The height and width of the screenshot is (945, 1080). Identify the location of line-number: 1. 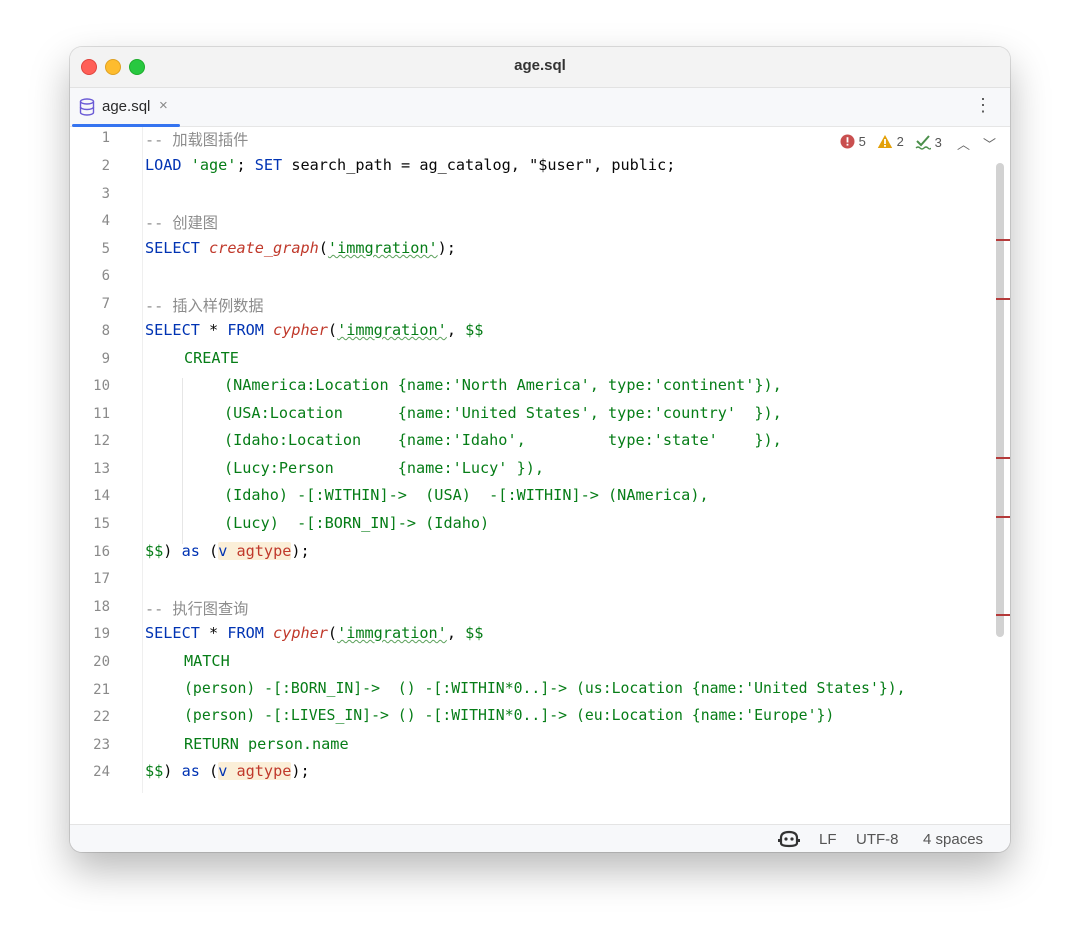
(105, 138).